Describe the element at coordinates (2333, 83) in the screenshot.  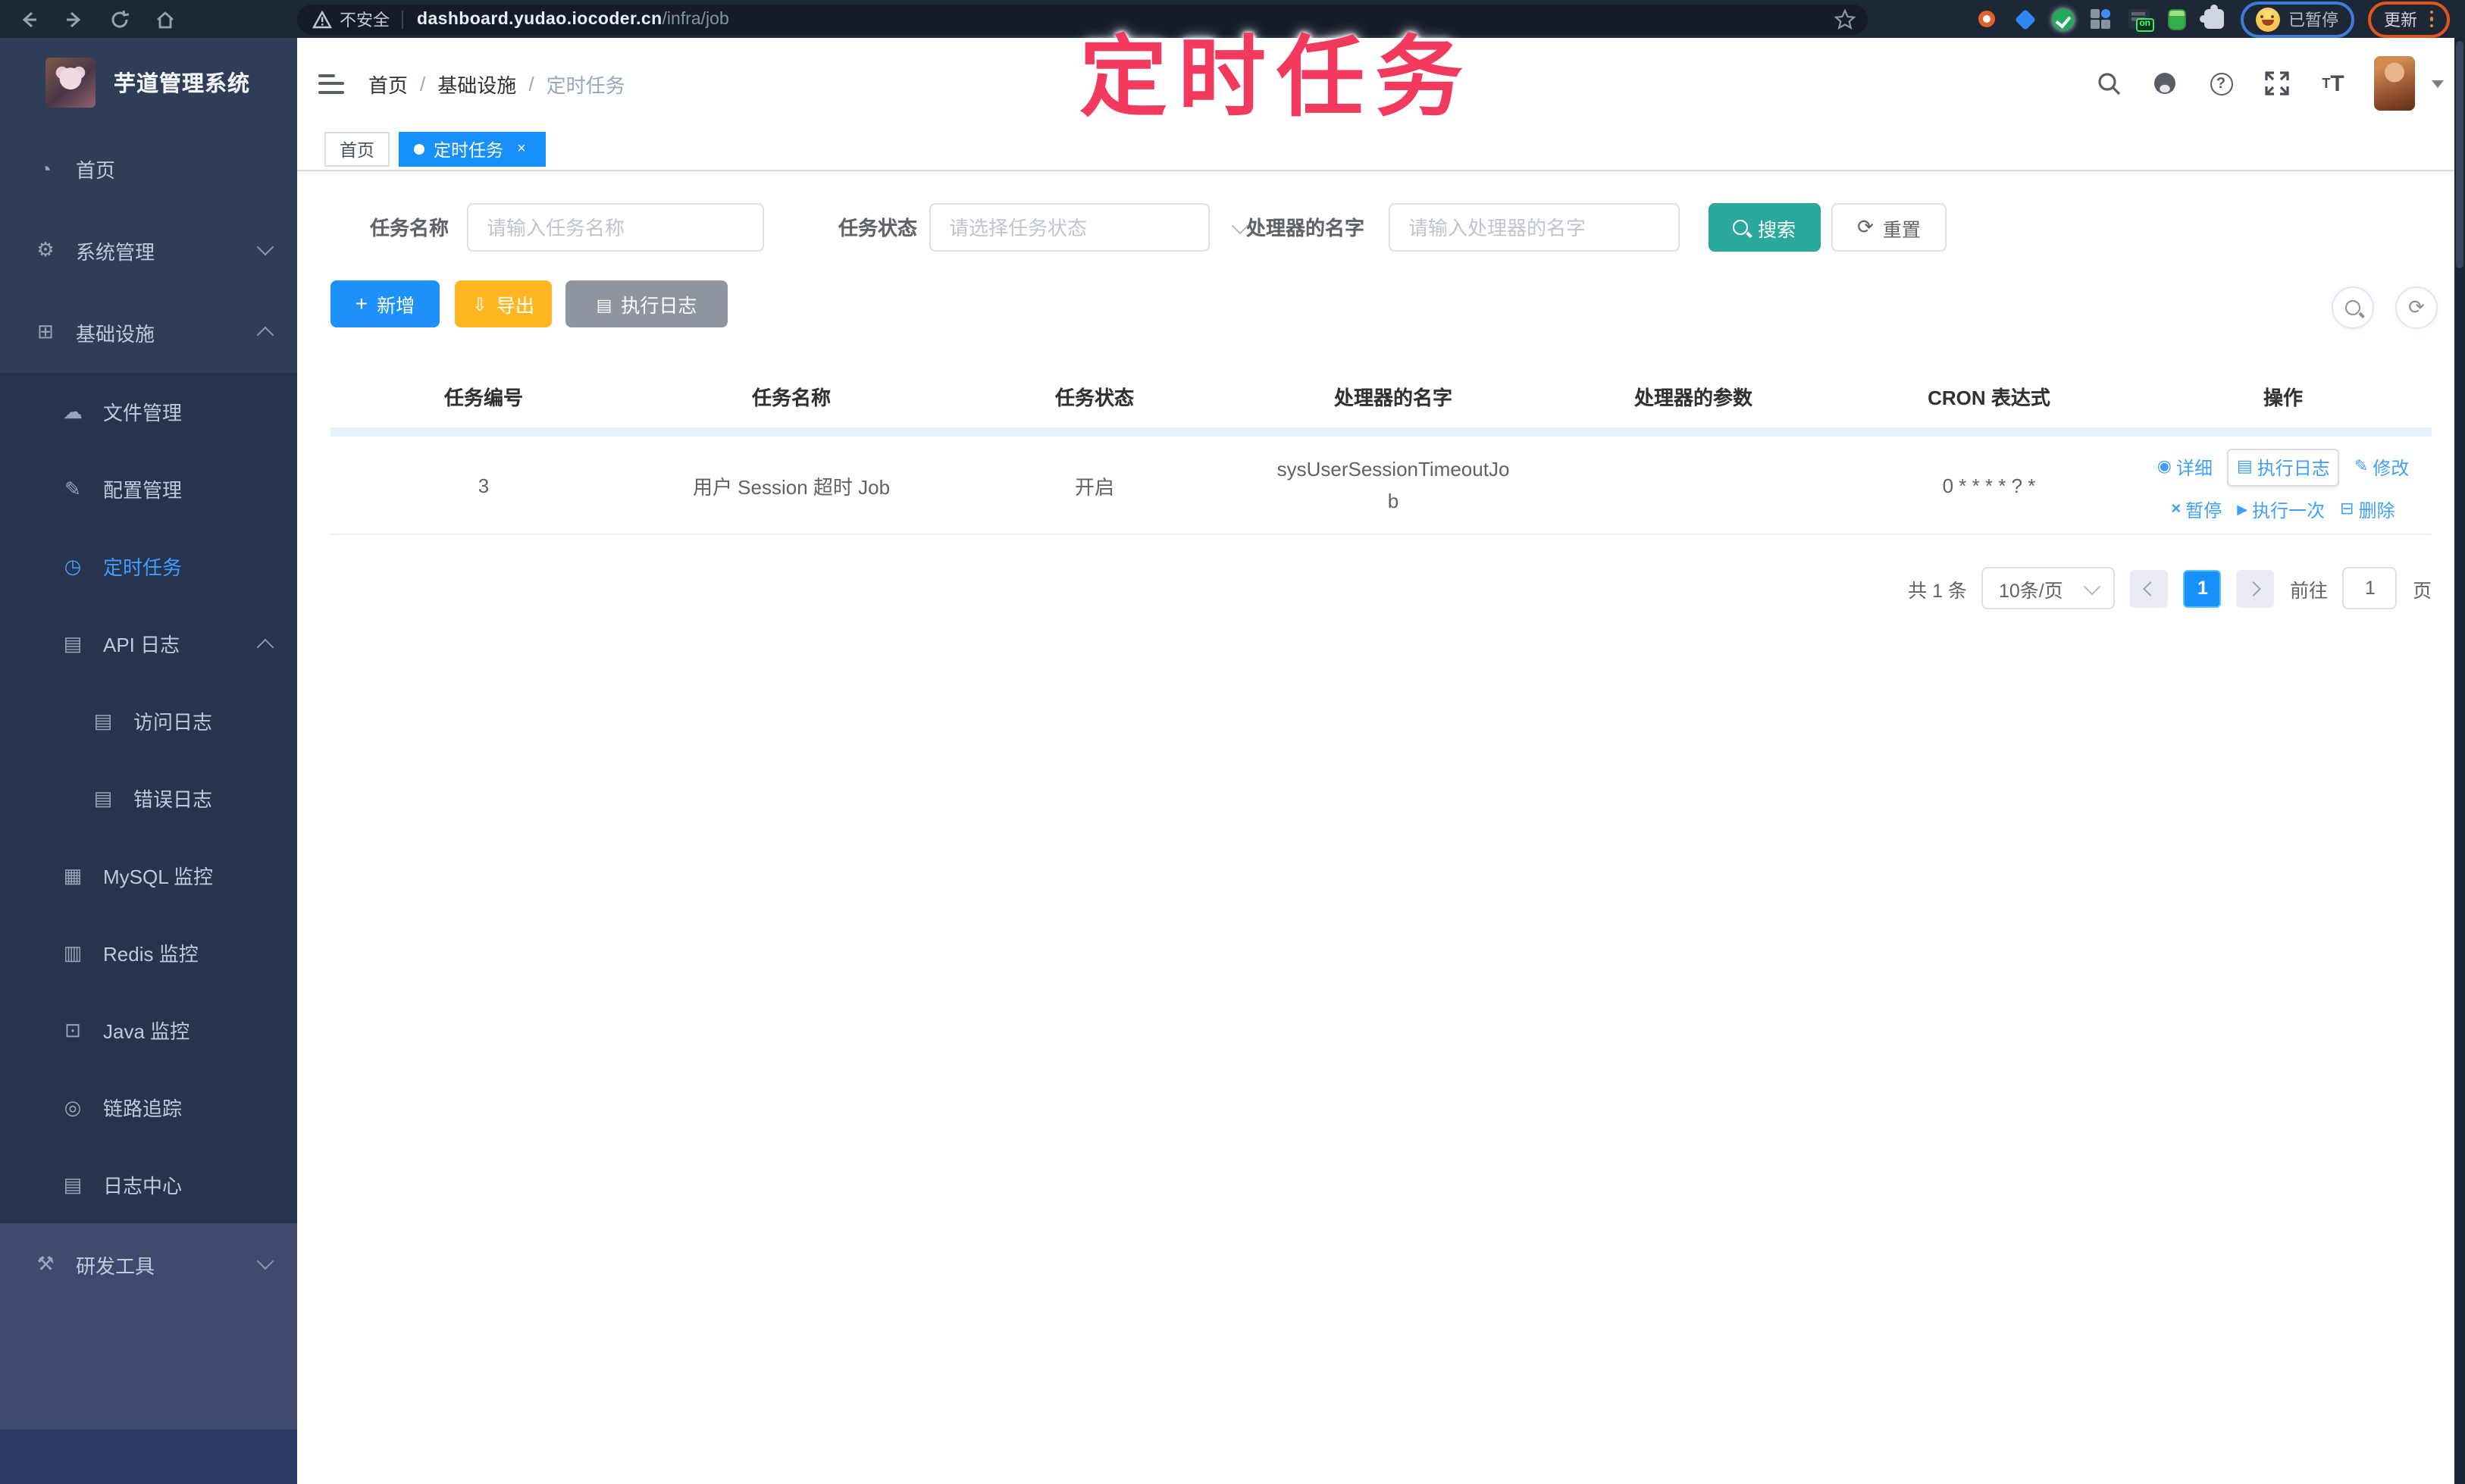
I see `font-size-icon: TT` at that location.